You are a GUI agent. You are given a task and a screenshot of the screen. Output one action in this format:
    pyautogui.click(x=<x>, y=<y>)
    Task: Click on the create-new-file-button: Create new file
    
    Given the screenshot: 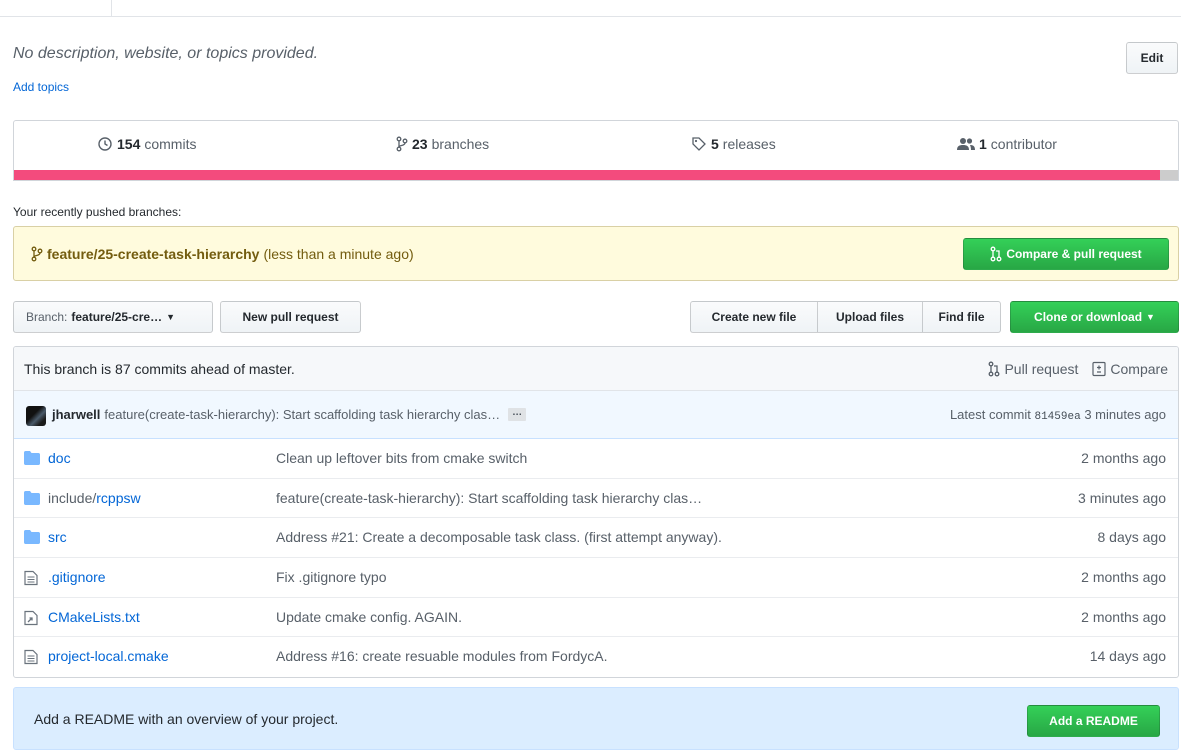 What is the action you would take?
    pyautogui.click(x=754, y=317)
    